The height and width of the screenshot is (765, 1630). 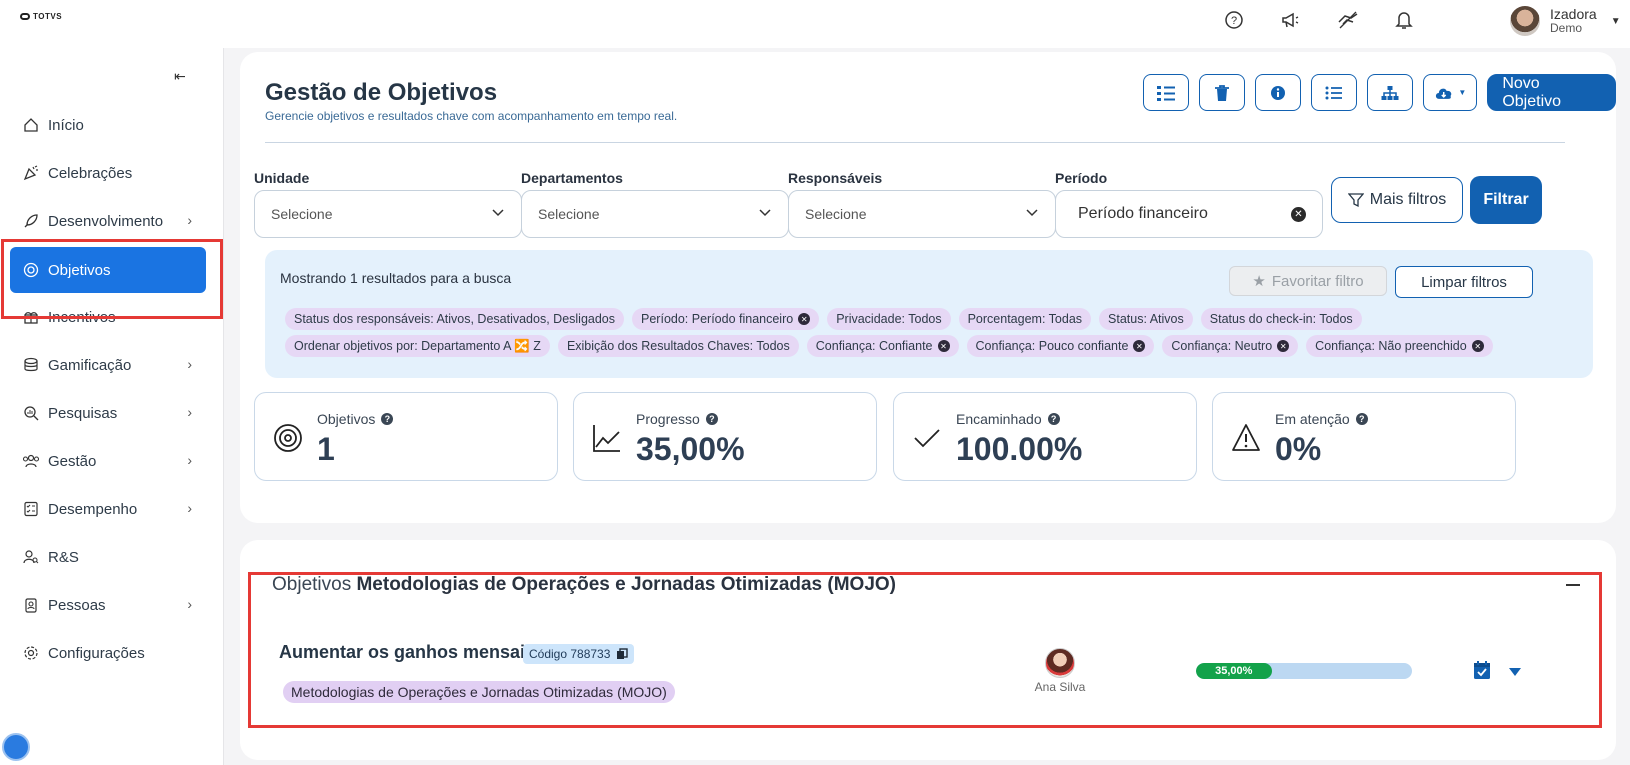 I want to click on download-menu-button: ▼, so click(x=1450, y=92).